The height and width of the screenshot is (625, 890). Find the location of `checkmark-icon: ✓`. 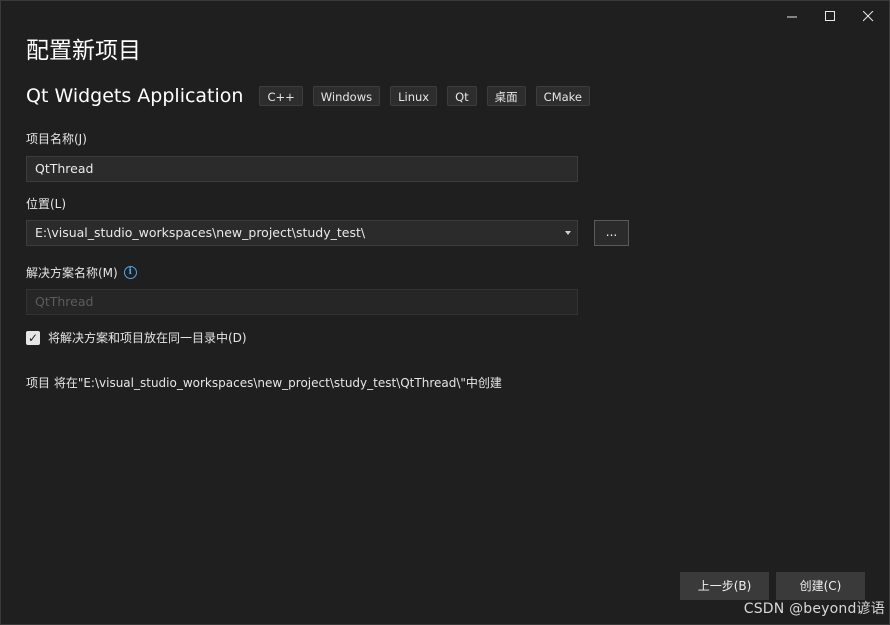

checkmark-icon: ✓ is located at coordinates (33, 337).